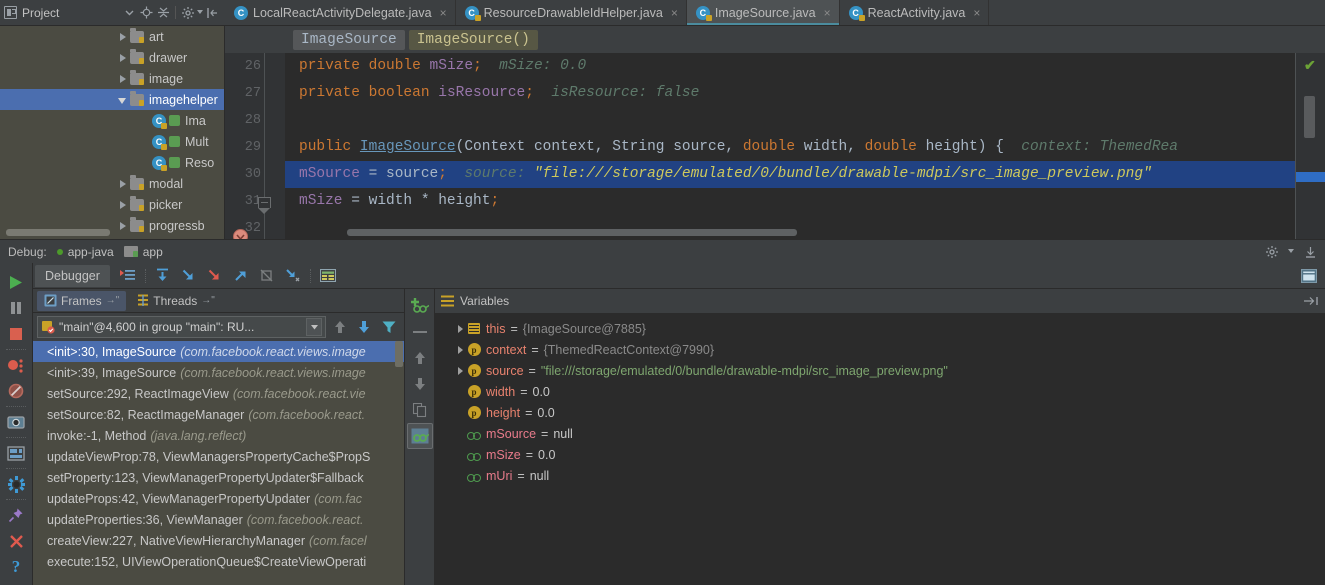 The image size is (1325, 585). What do you see at coordinates (790, 201) in the screenshot?
I see `code-line: mSize = width * height;` at bounding box center [790, 201].